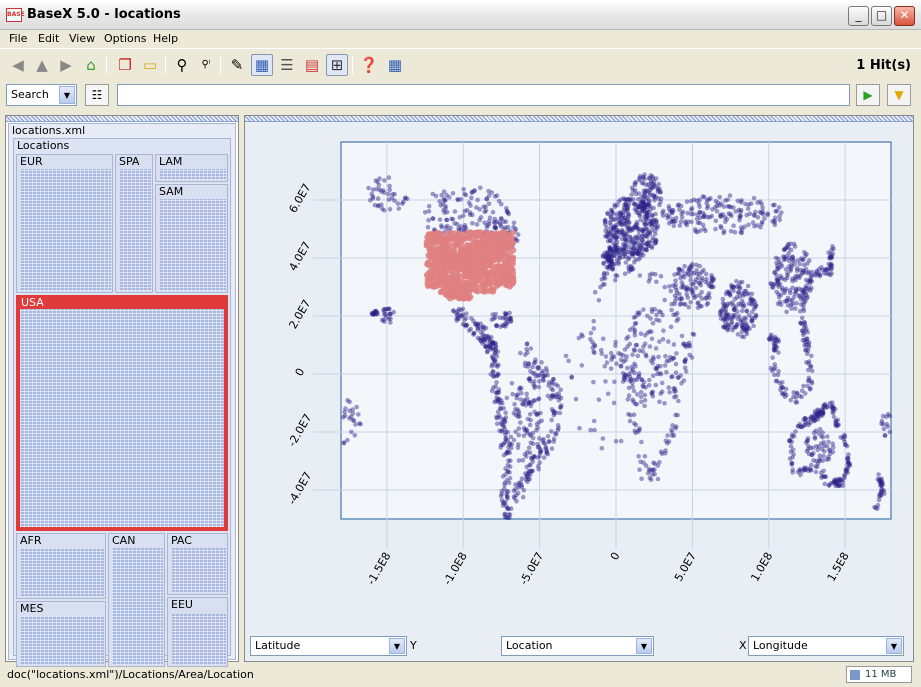 Image resolution: width=921 pixels, height=687 pixels. Describe the element at coordinates (42, 65) in the screenshot. I see `up-icon: ▲` at that location.